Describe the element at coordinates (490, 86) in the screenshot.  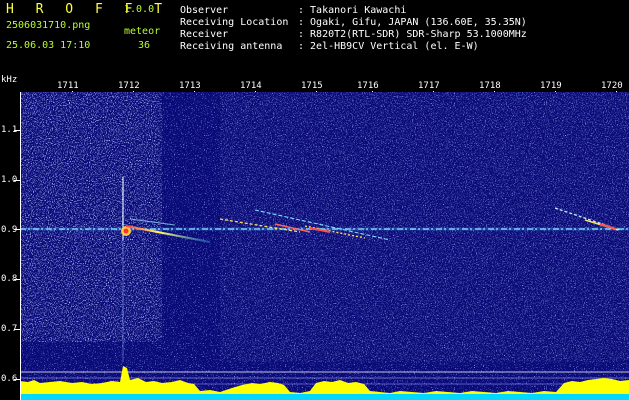
I see `x-tick-1718: 1718` at that location.